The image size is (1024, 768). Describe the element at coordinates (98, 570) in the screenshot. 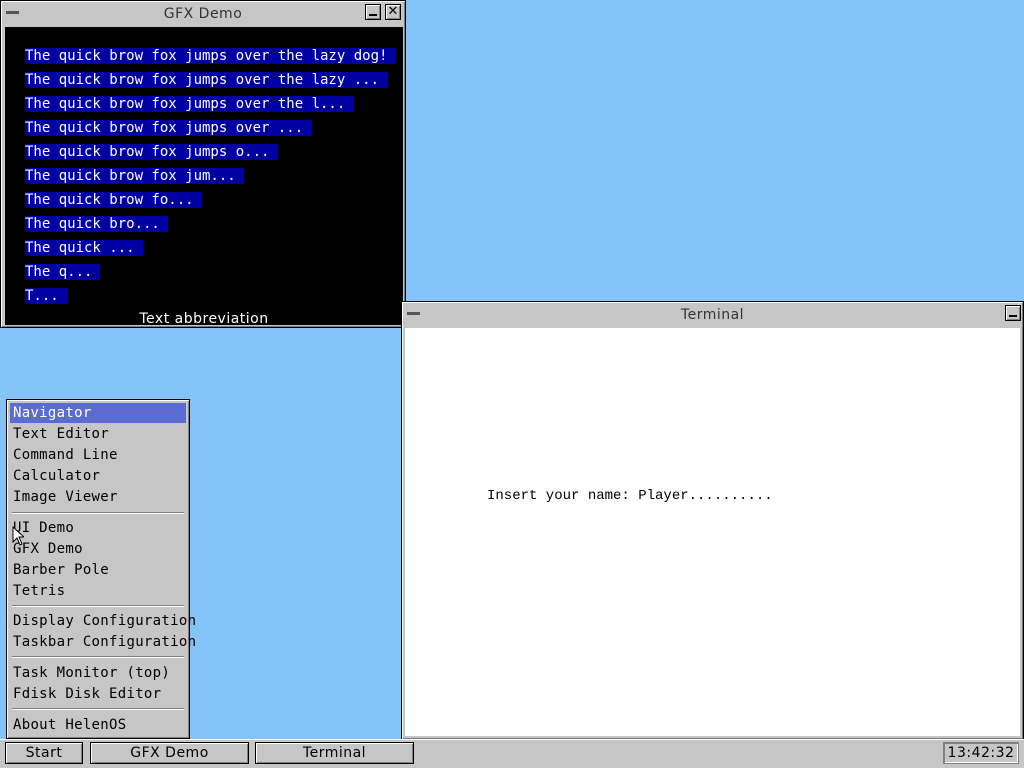

I see `menu-item-barber-pole: Barber Pole` at that location.